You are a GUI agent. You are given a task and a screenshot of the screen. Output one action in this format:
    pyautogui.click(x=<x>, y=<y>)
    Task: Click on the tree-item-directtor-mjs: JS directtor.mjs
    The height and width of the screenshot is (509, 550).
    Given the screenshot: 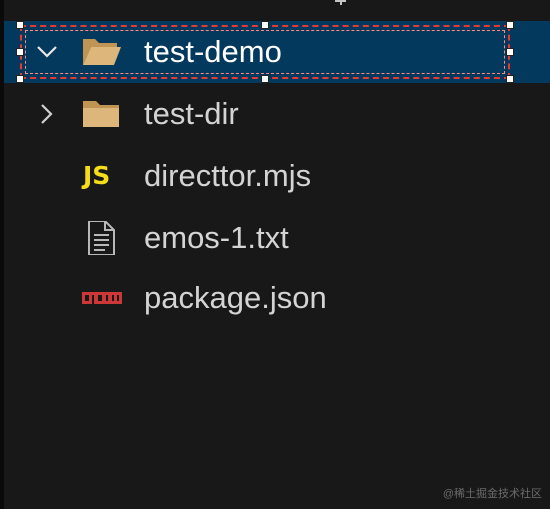 What is the action you would take?
    pyautogui.click(x=277, y=176)
    